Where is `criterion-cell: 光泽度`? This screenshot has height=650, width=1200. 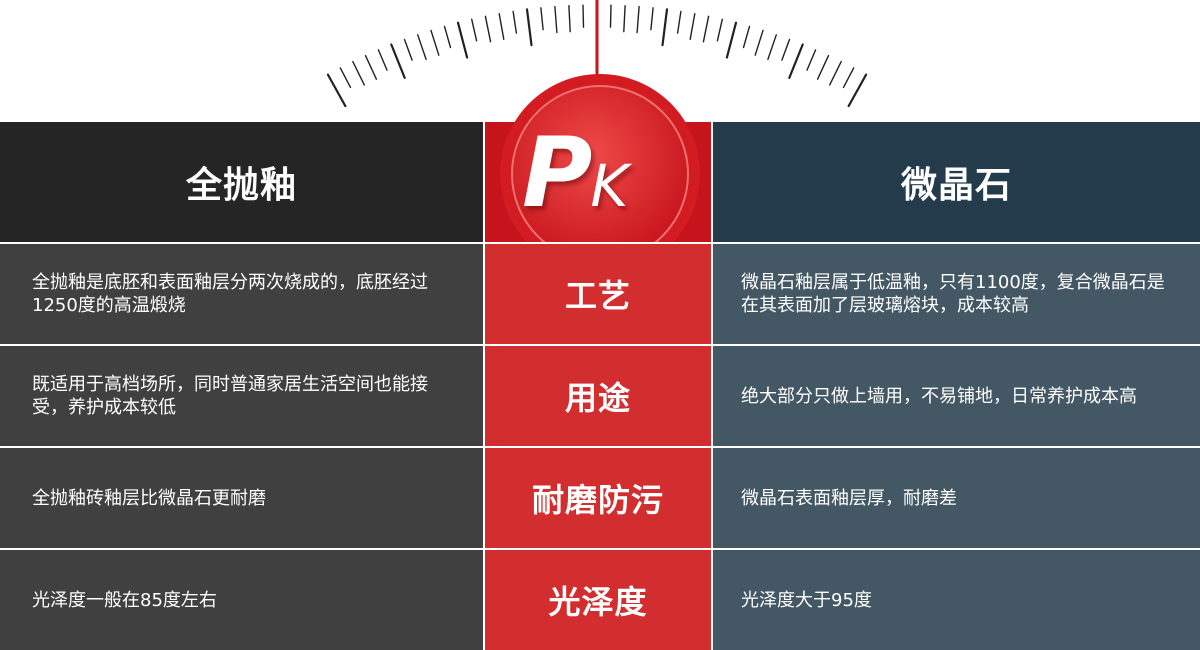
criterion-cell: 光泽度 is located at coordinates (598, 600).